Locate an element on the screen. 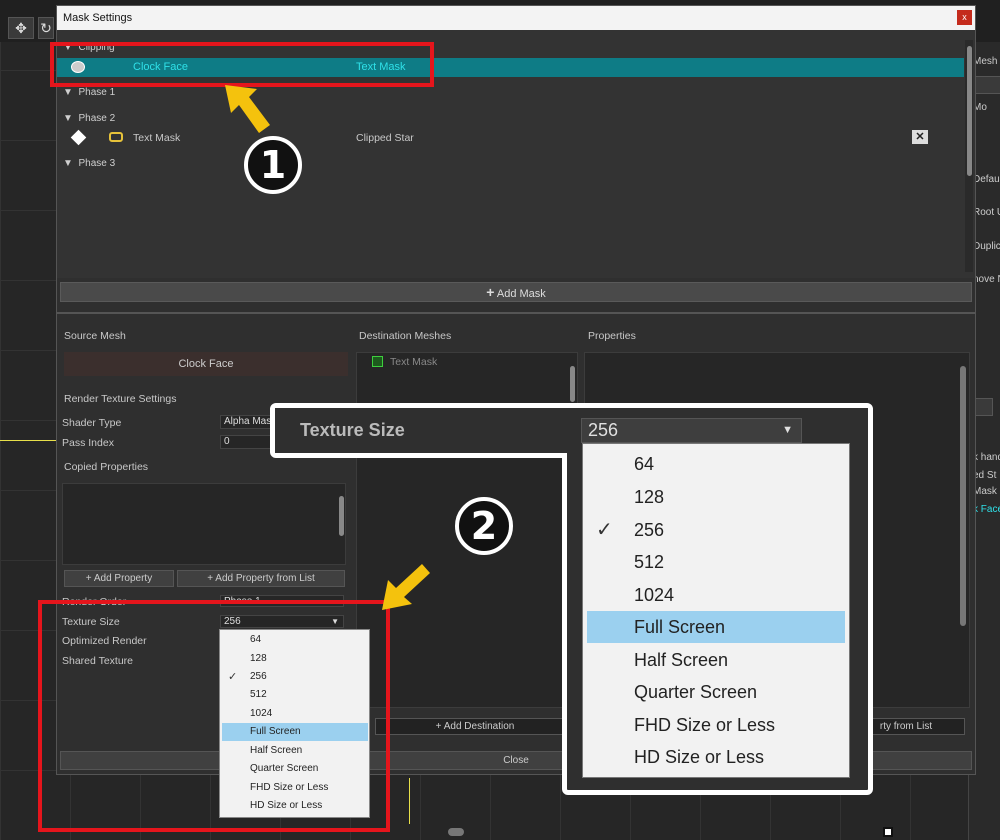 The height and width of the screenshot is (840, 1000). pass-index-label: Pass Index is located at coordinates (88, 443).